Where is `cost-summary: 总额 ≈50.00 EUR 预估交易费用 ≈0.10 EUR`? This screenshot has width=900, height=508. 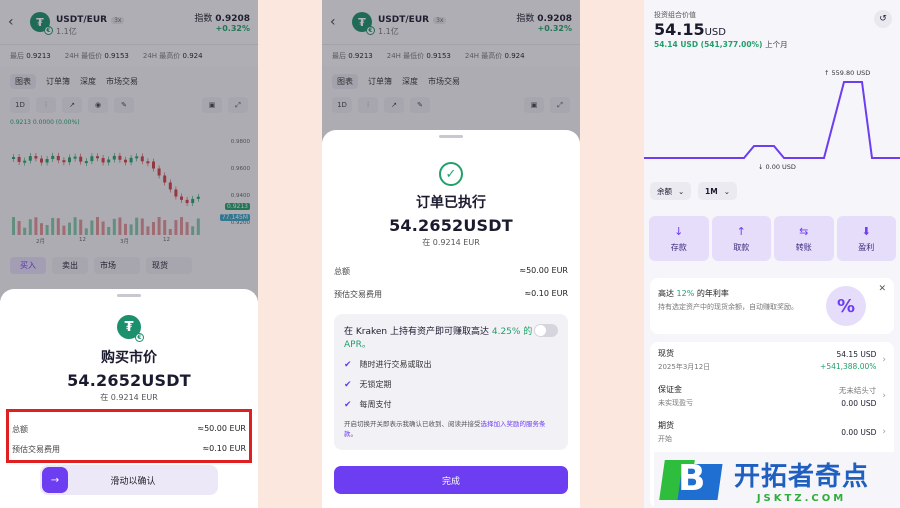 cost-summary: 总额 ≈50.00 EUR 预估交易费用 ≈0.10 EUR is located at coordinates (451, 283).